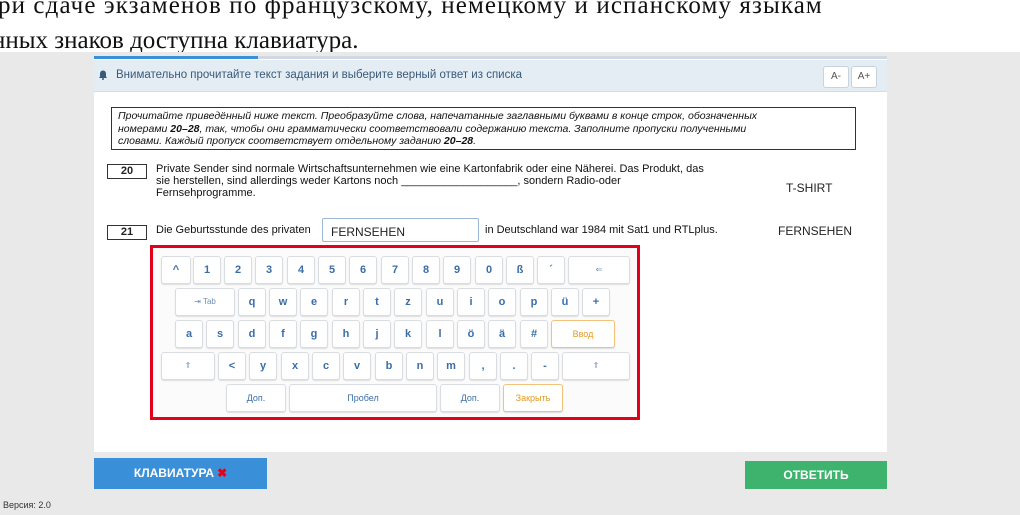  What do you see at coordinates (377, 302) in the screenshot?
I see `key-t: t` at bounding box center [377, 302].